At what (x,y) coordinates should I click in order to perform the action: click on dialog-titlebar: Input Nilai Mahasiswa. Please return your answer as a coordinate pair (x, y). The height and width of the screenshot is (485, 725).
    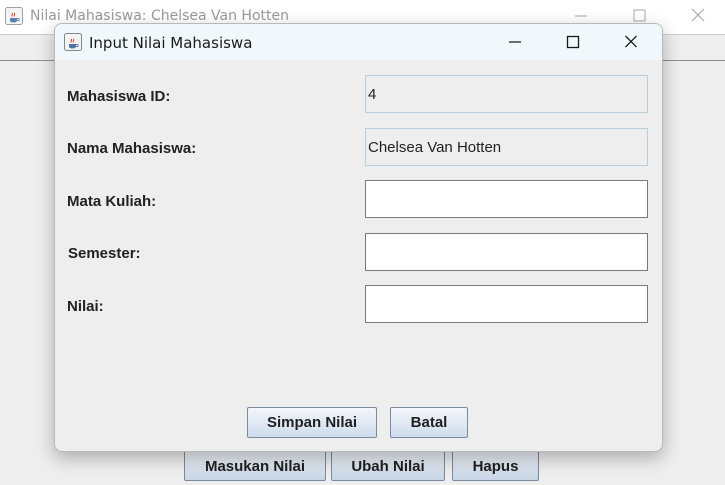
    Looking at the image, I should click on (358, 42).